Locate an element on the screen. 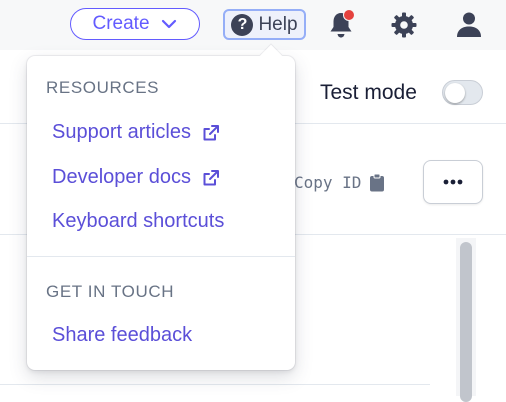  menu-item-support-articles: Support articles is located at coordinates (136, 132).